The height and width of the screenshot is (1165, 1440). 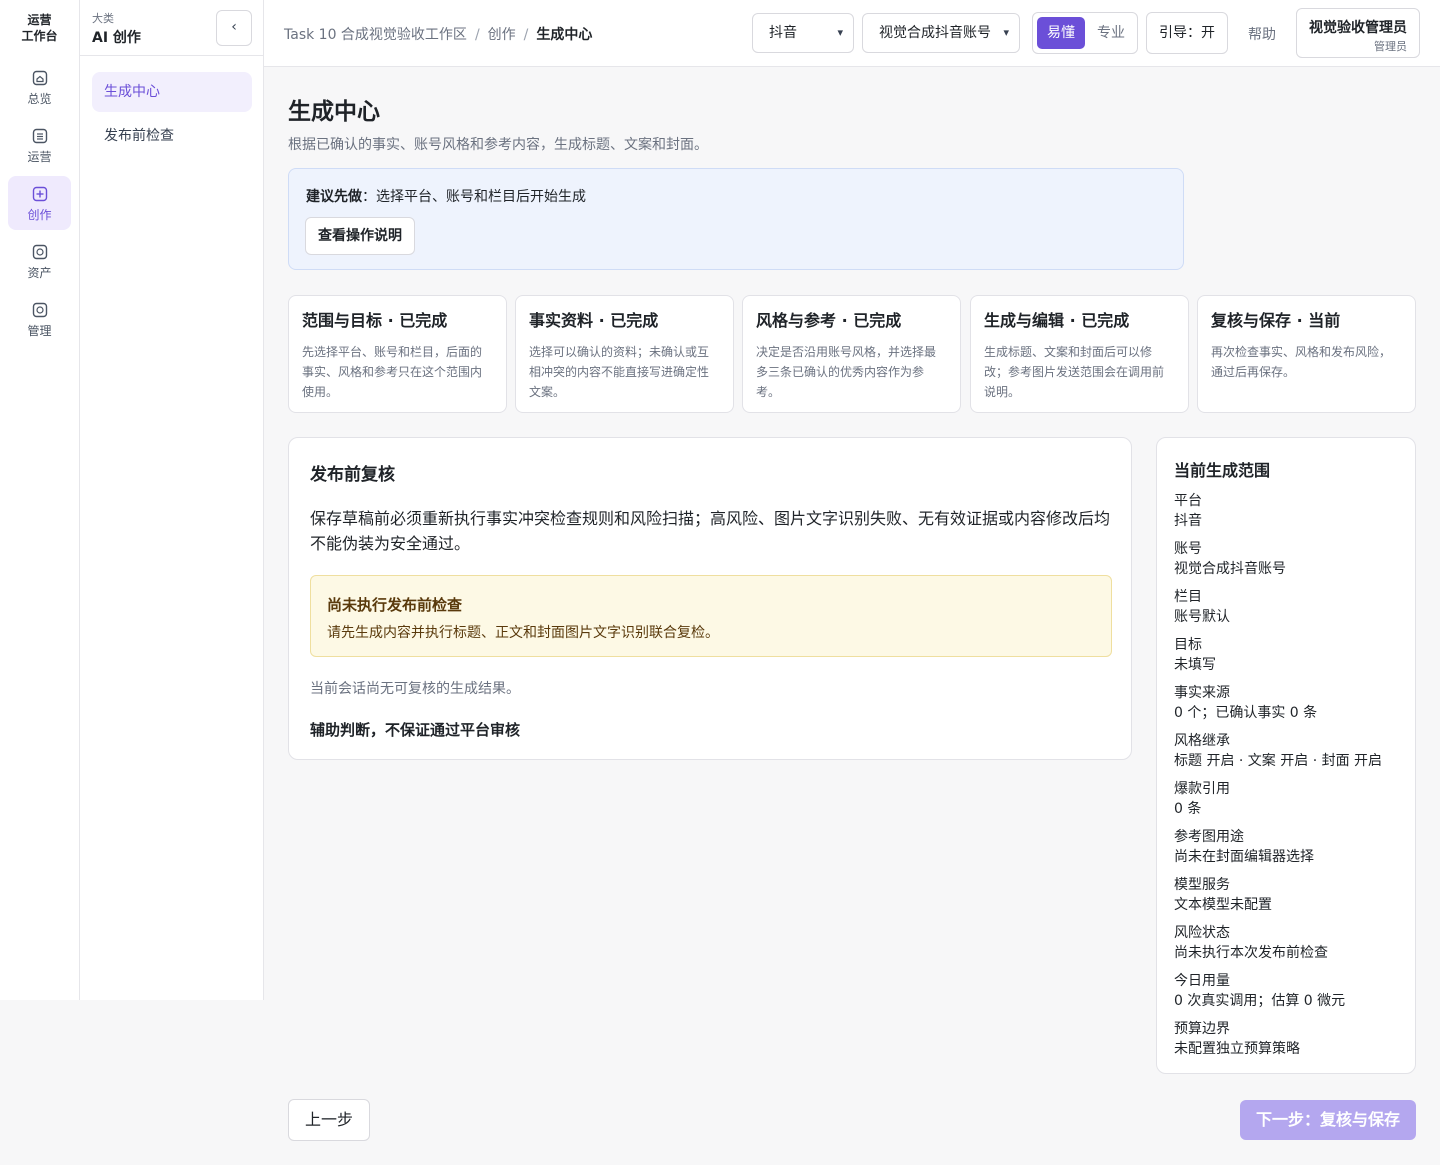 What do you see at coordinates (1061, 33) in the screenshot?
I see `mode-easy-button: 易懂` at bounding box center [1061, 33].